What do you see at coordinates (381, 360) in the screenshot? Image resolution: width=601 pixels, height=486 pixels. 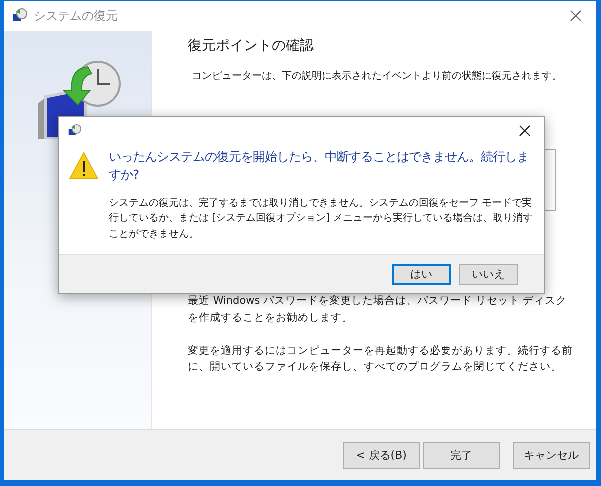 I see `note-text: 変更を適用するにはコンピューターを再起動する必要があります。続行する前に、開いているファイルを保存し、すべてのプログラムを閉じてください。` at bounding box center [381, 360].